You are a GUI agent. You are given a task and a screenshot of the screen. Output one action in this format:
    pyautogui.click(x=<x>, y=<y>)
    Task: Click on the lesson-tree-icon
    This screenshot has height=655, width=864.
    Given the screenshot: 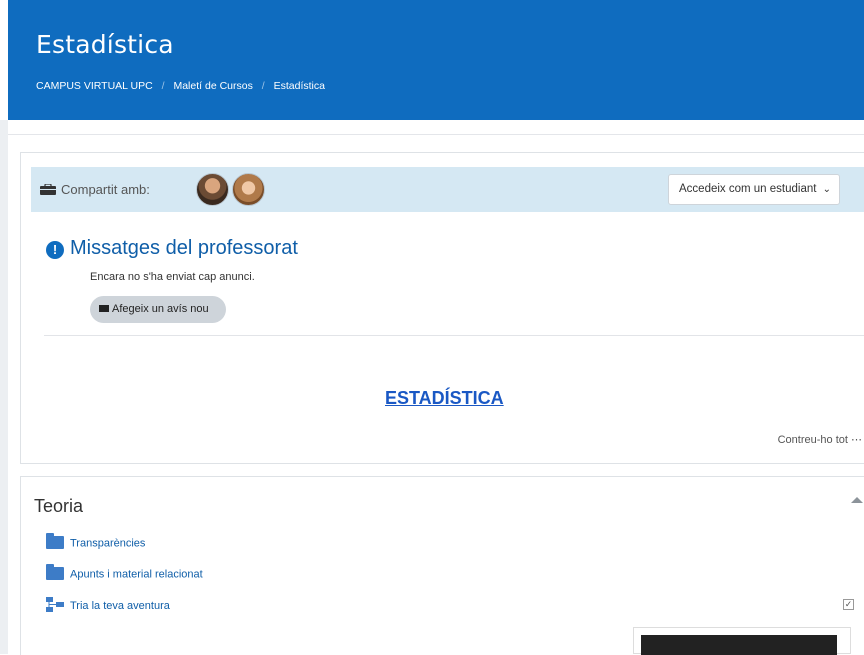 What is the action you would take?
    pyautogui.click(x=55, y=604)
    